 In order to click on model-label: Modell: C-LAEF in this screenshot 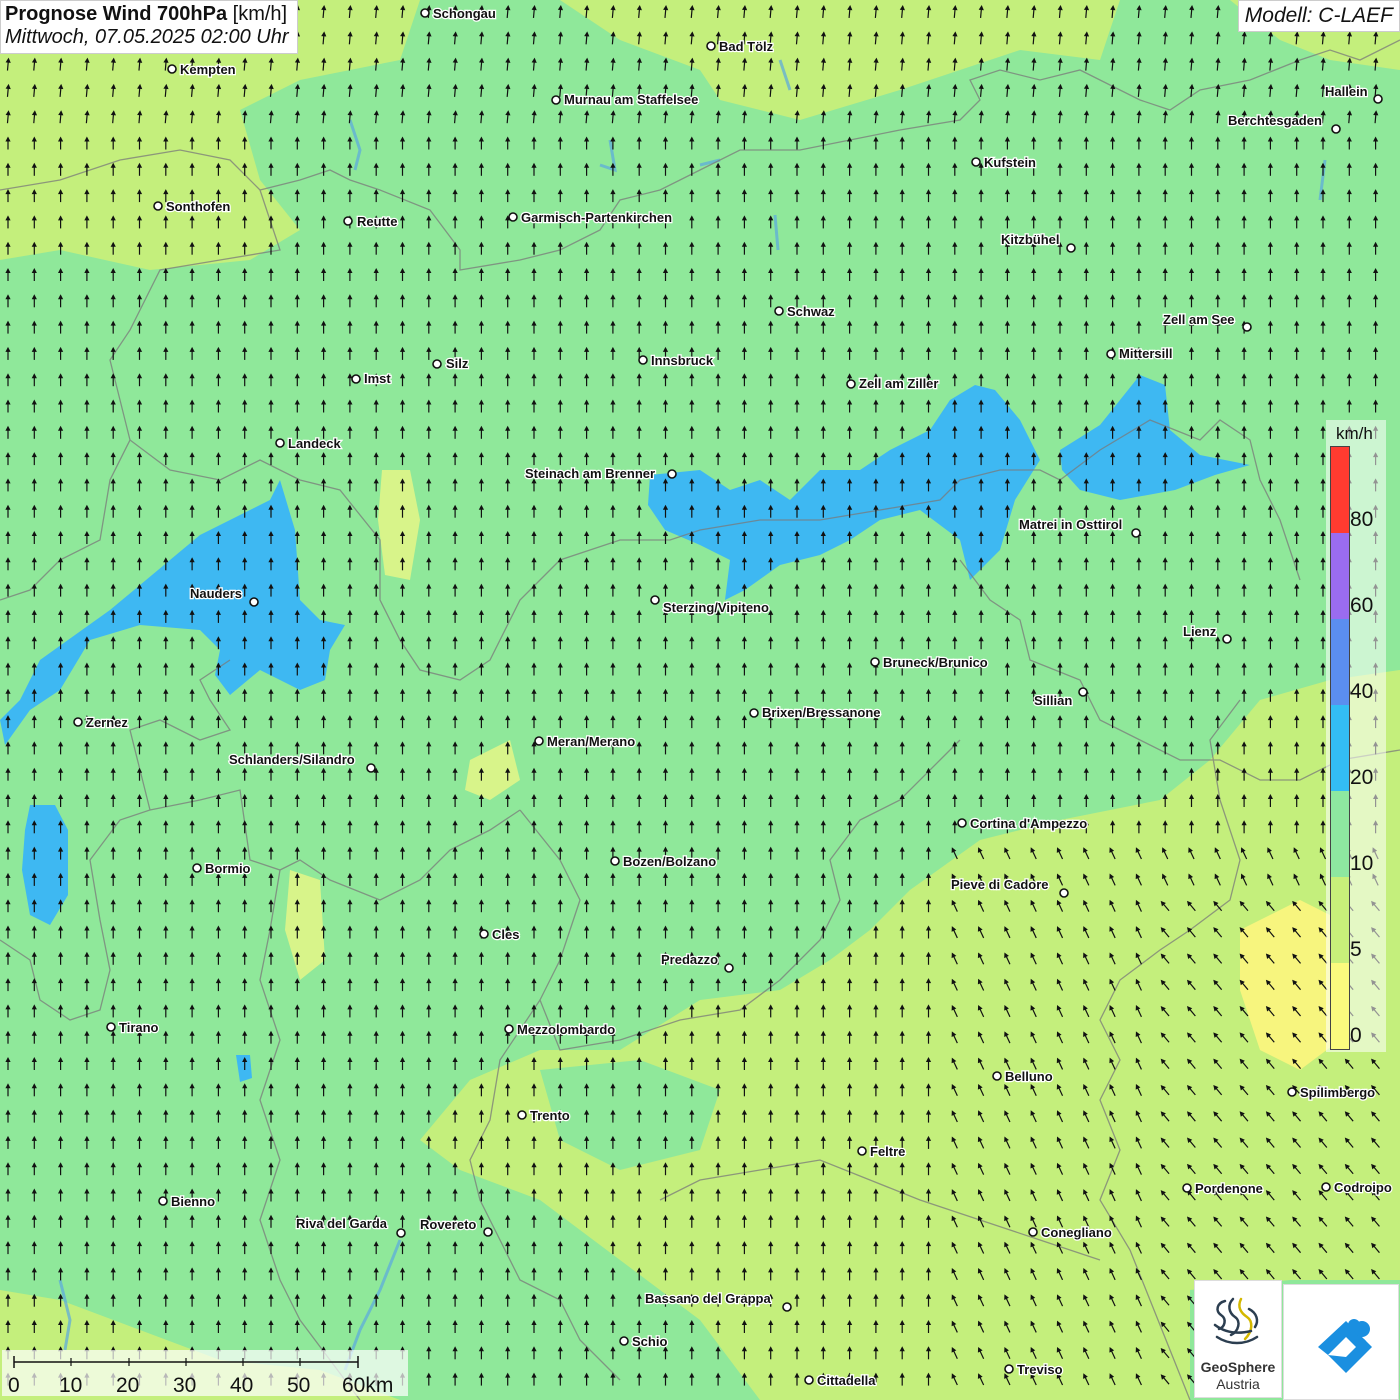, I will do `click(1318, 16)`.